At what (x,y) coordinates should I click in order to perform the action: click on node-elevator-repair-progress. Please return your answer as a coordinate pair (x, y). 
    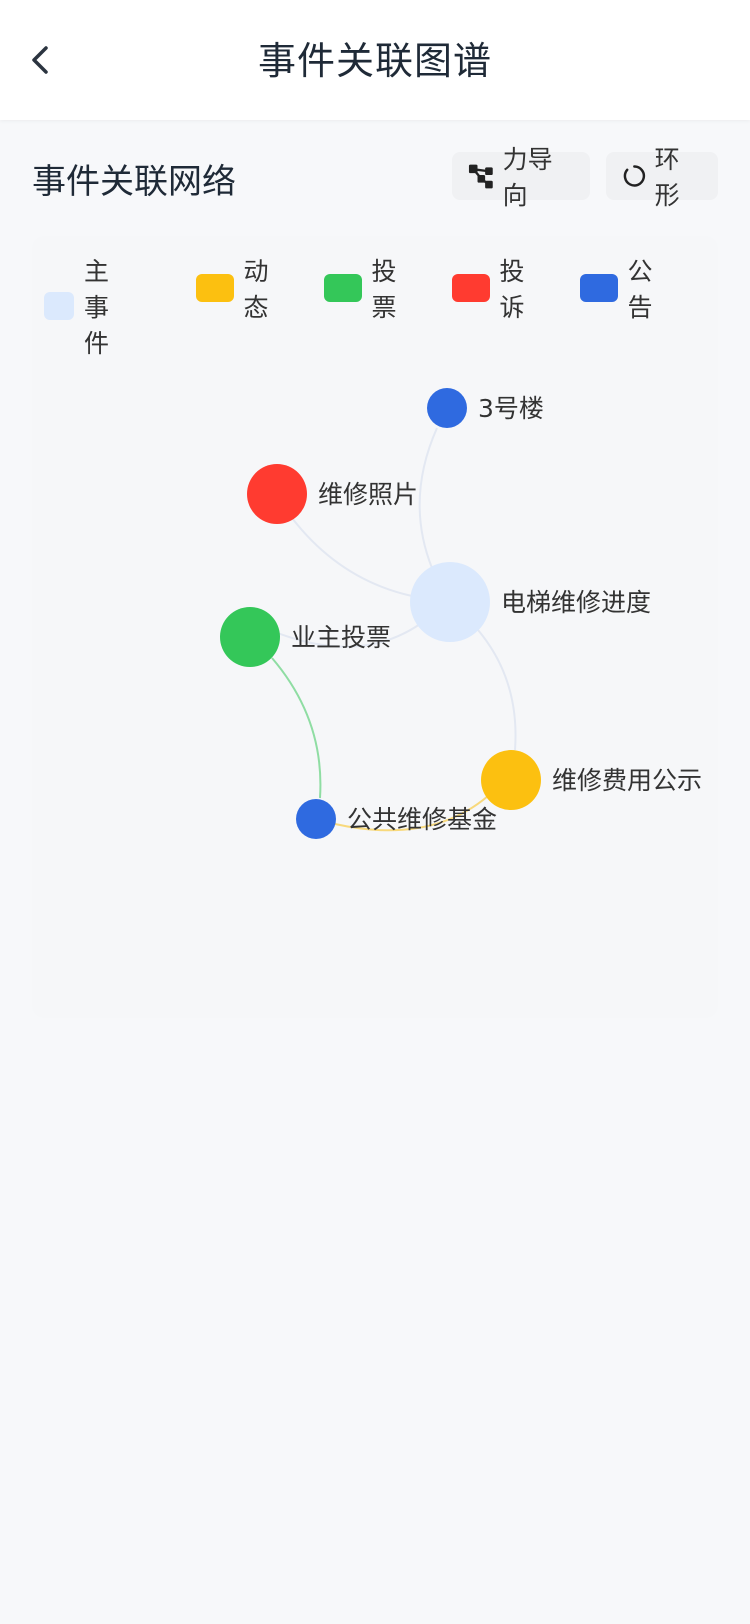
    Looking at the image, I should click on (450, 602).